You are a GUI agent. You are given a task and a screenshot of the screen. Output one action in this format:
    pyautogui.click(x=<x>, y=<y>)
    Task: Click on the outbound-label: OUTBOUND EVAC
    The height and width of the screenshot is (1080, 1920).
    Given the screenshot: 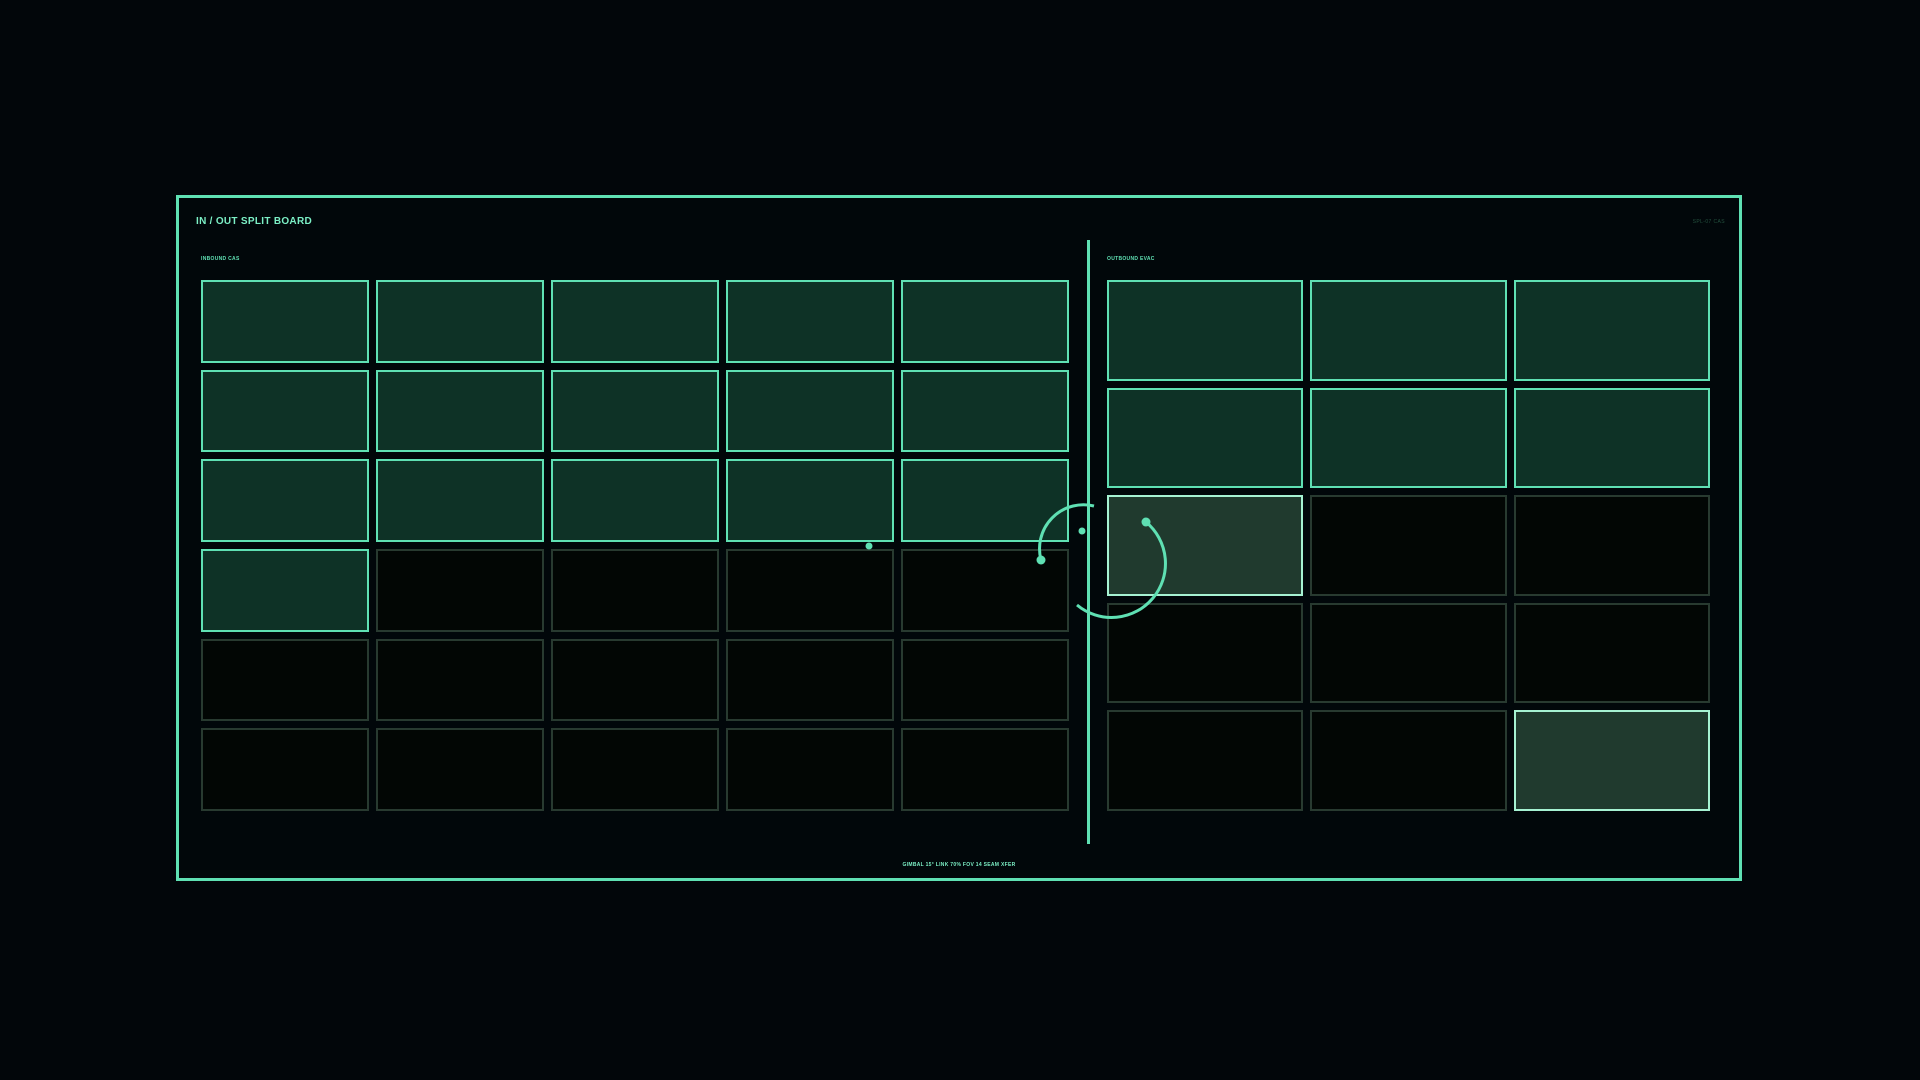 What is the action you would take?
    pyautogui.click(x=1131, y=259)
    